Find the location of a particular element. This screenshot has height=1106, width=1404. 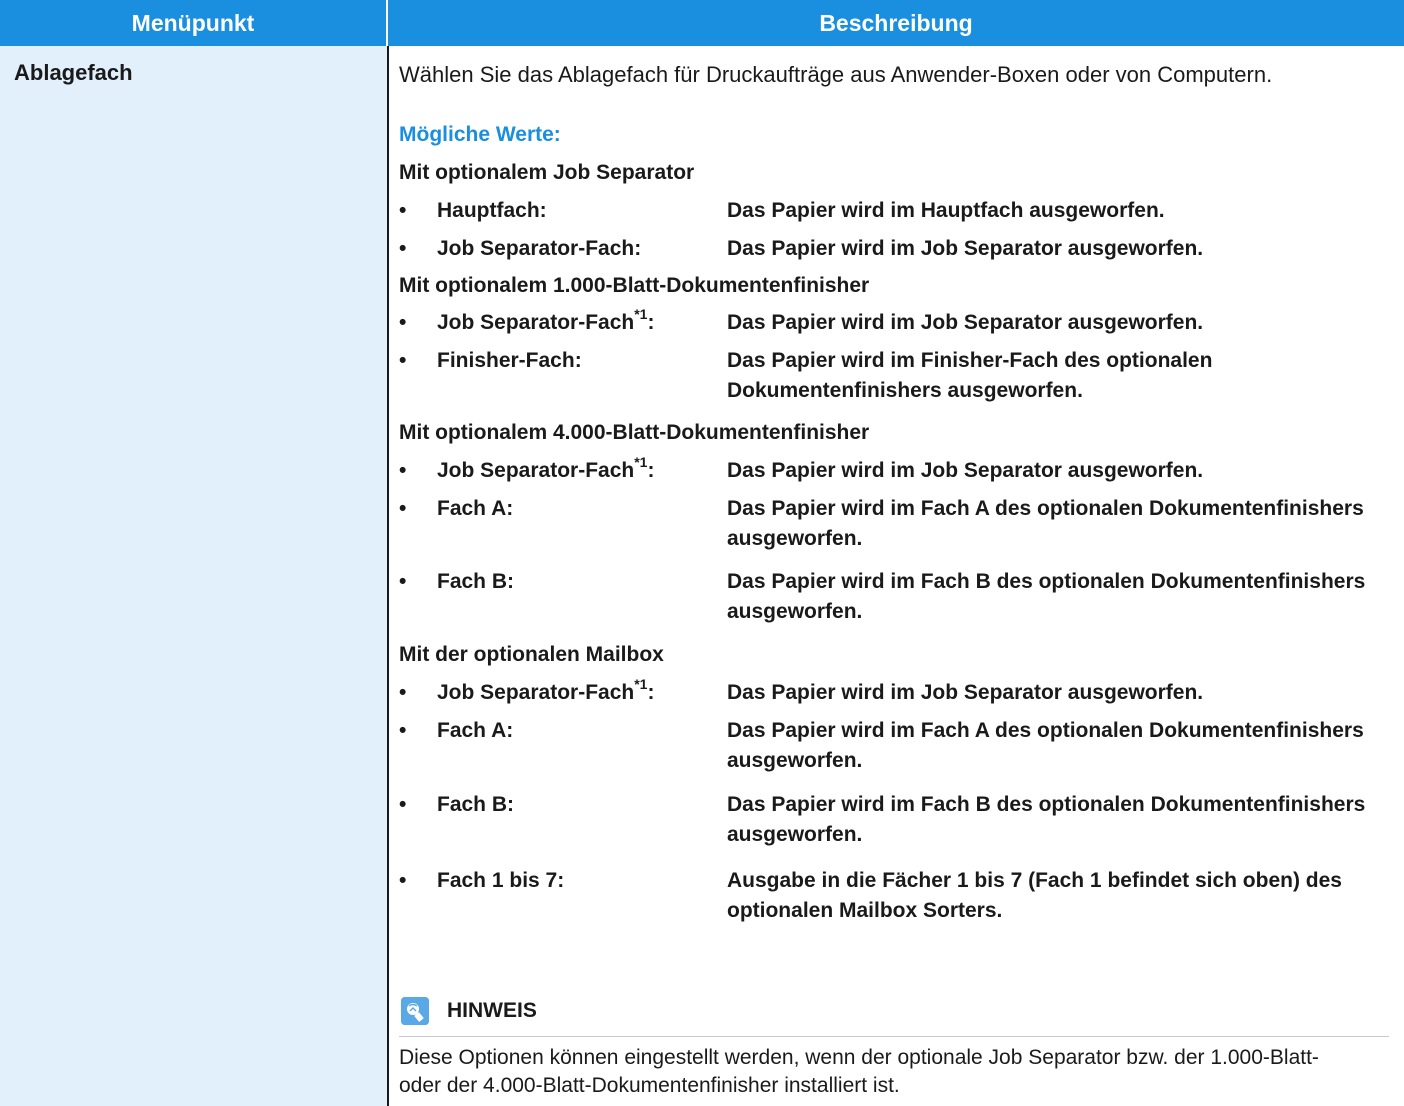

note-heading: HINWEIS is located at coordinates (469, 1011).